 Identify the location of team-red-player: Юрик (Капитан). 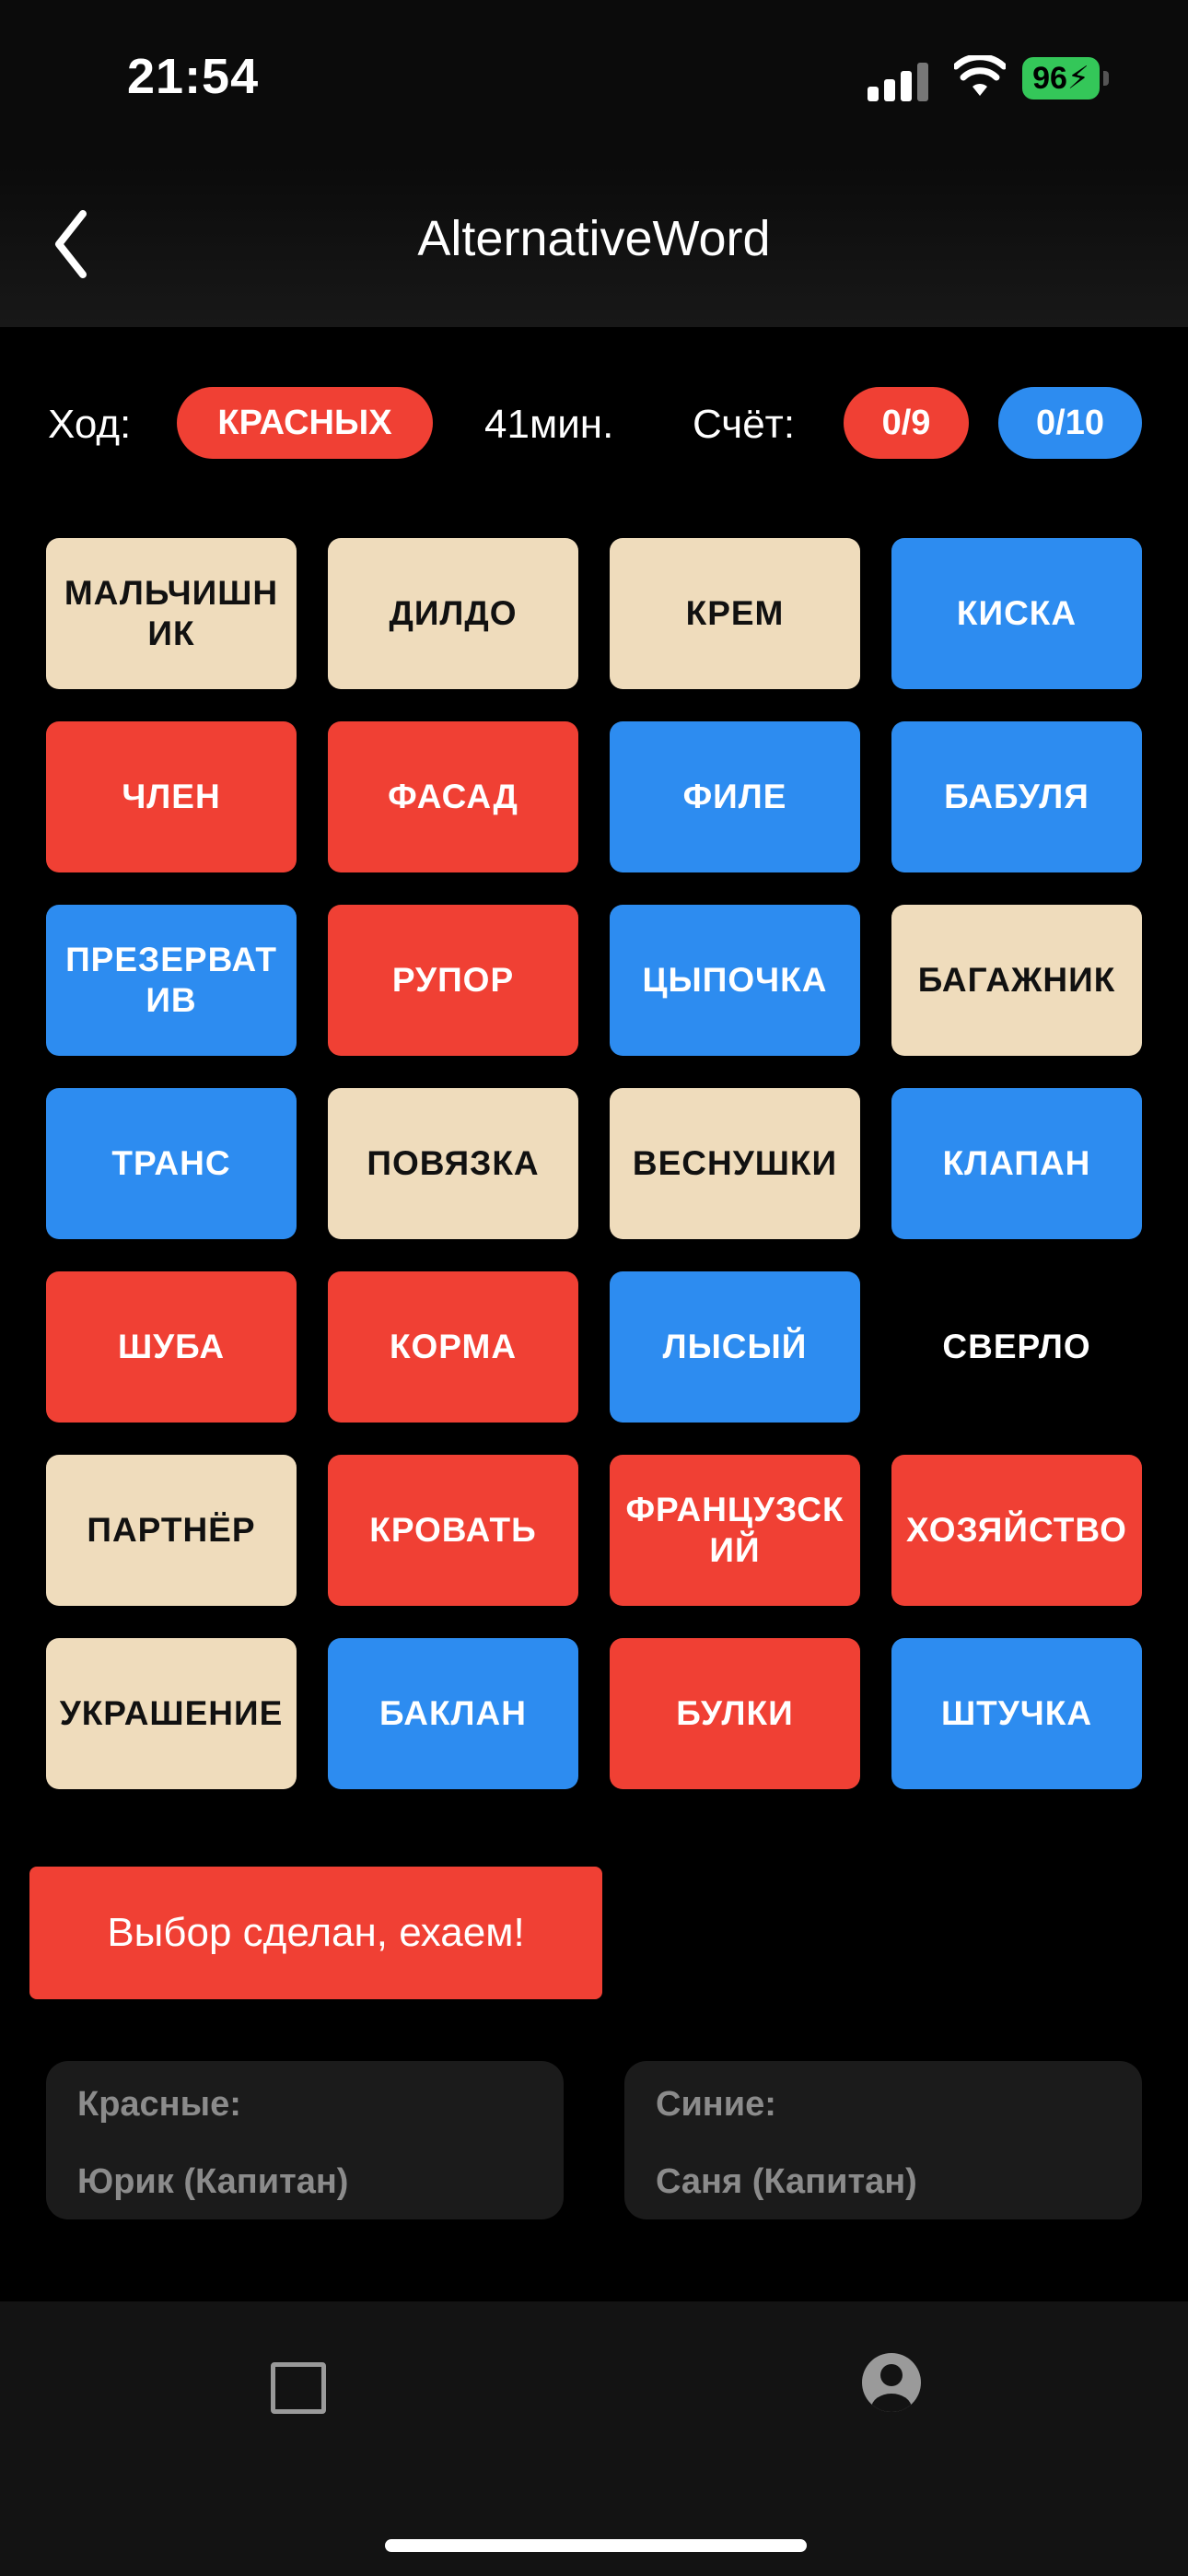
(213, 2181).